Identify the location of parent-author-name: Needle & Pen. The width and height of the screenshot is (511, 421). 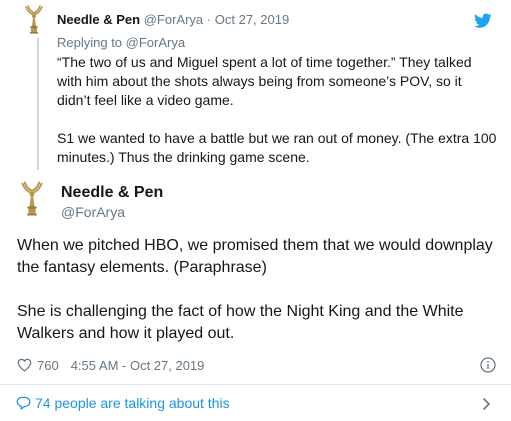
(98, 19).